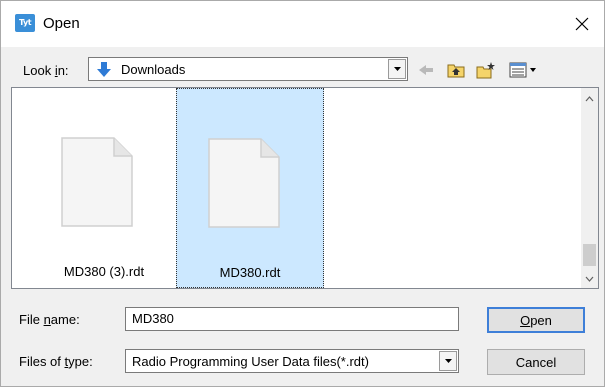  I want to click on back-arrow-icon, so click(426, 70).